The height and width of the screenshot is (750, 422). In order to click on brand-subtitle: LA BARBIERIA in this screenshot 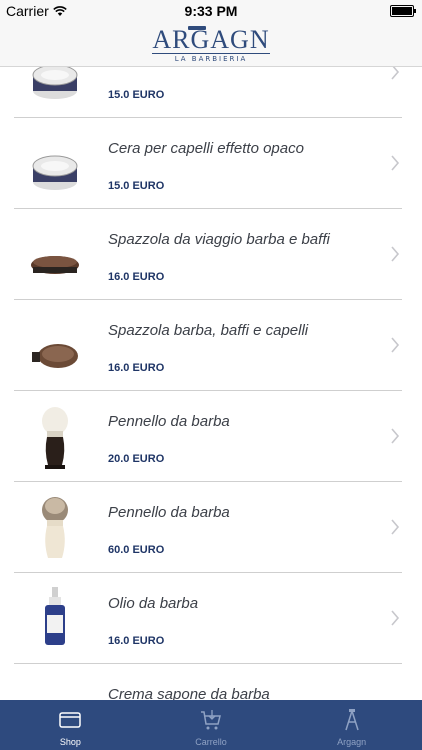, I will do `click(211, 58)`.